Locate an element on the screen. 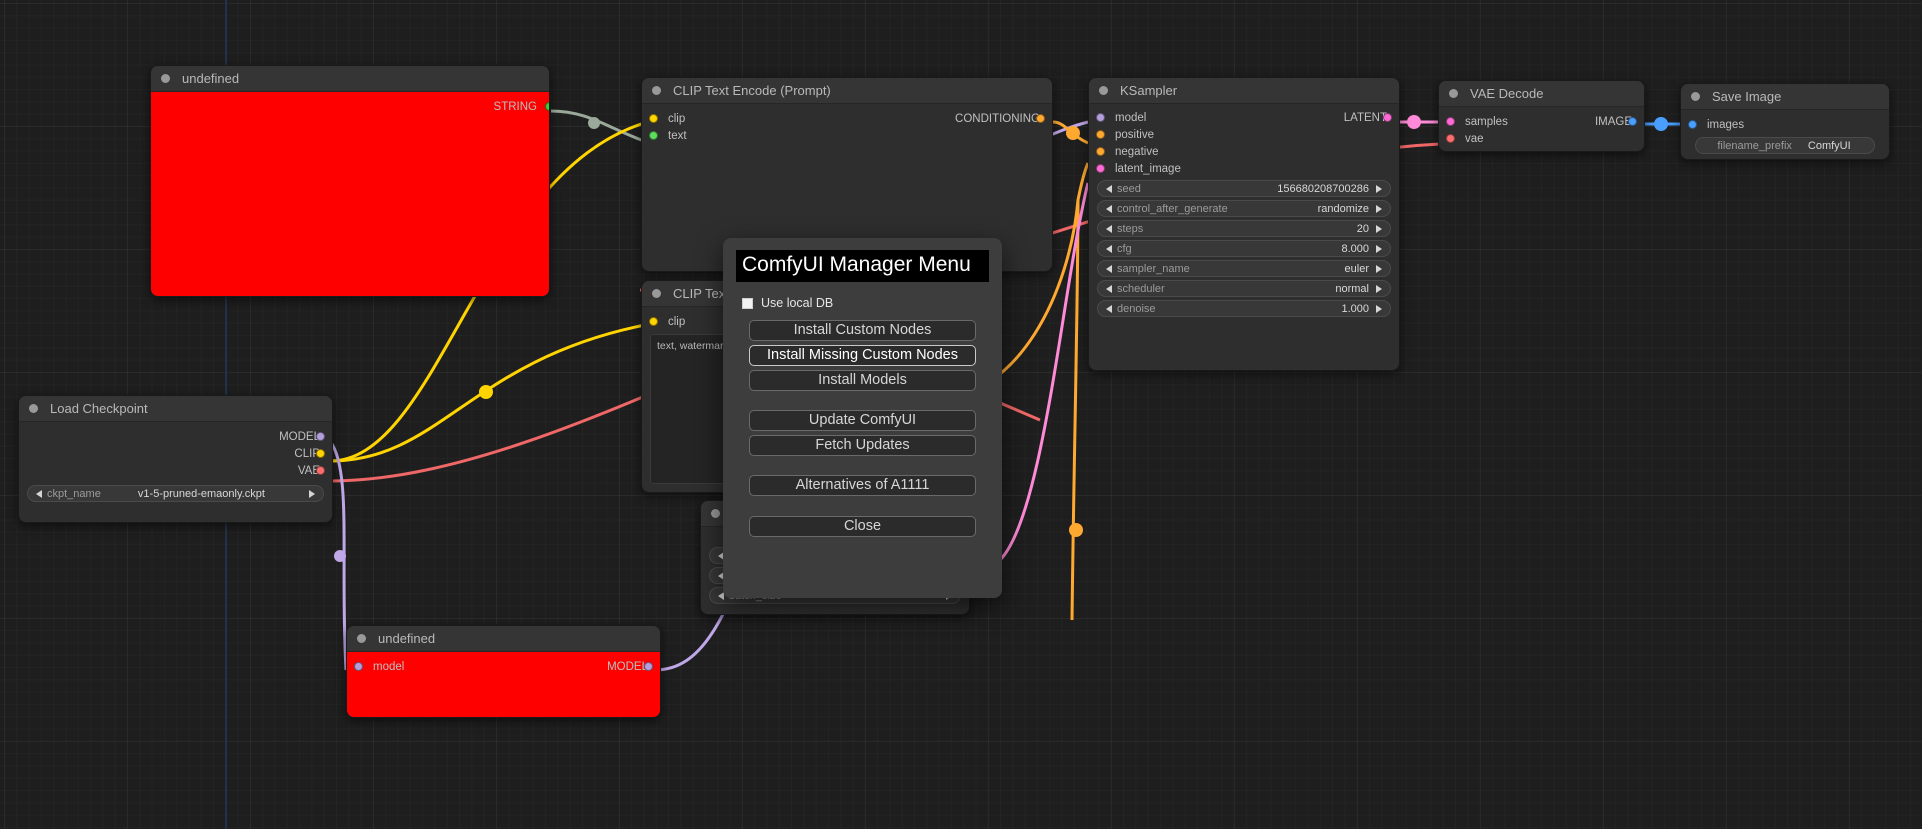  update-comfyui-button: Update ComfyUI is located at coordinates (862, 421).